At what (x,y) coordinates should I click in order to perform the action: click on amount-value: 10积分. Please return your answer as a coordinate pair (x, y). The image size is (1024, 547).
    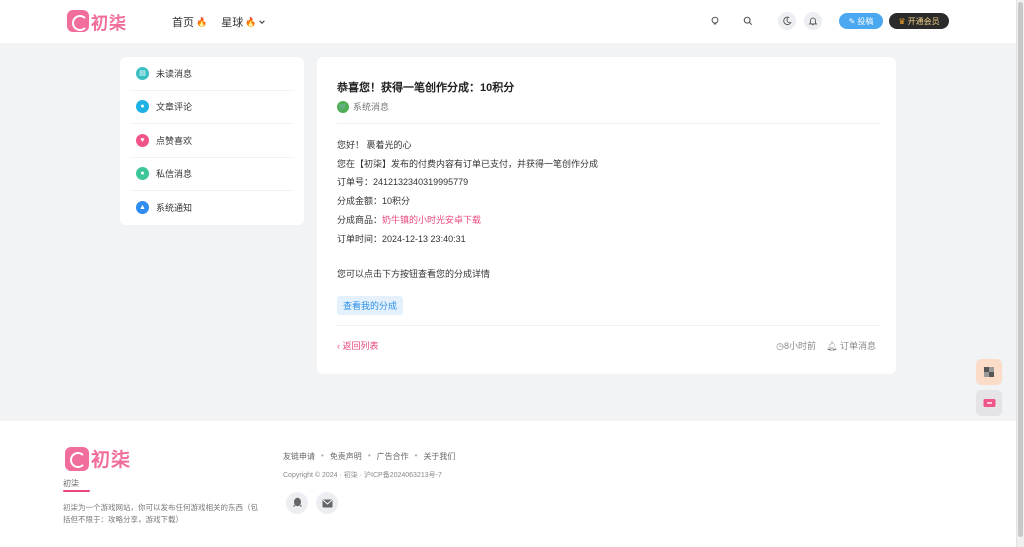
    Looking at the image, I should click on (396, 201).